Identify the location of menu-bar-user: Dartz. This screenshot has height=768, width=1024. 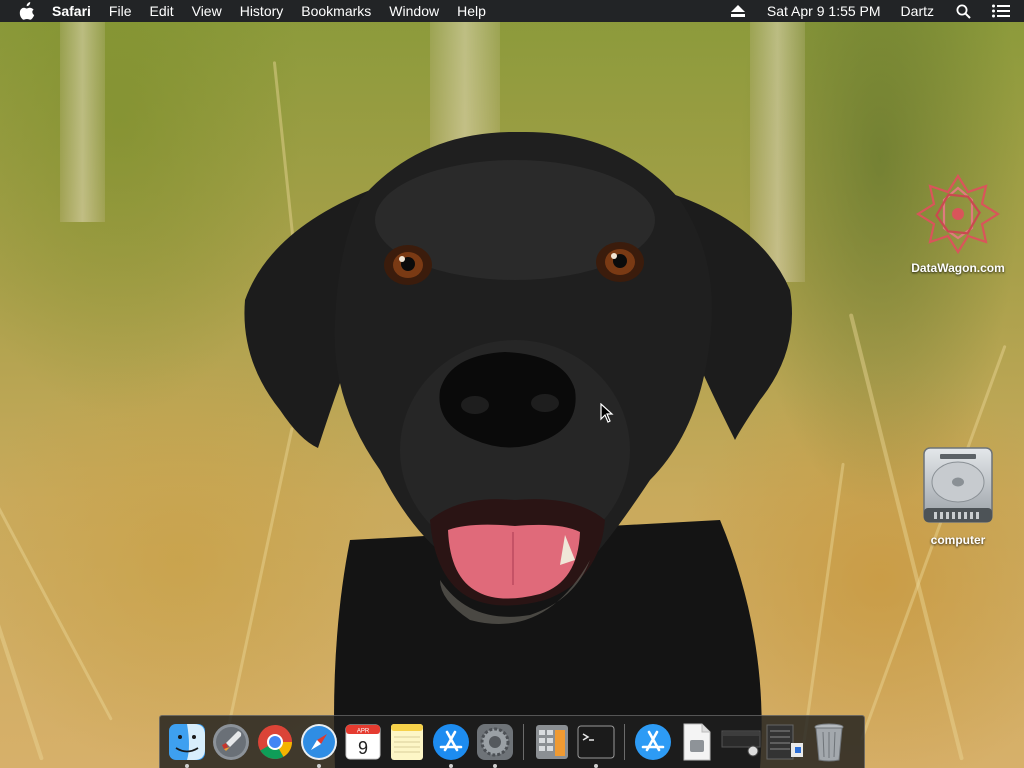
(917, 11).